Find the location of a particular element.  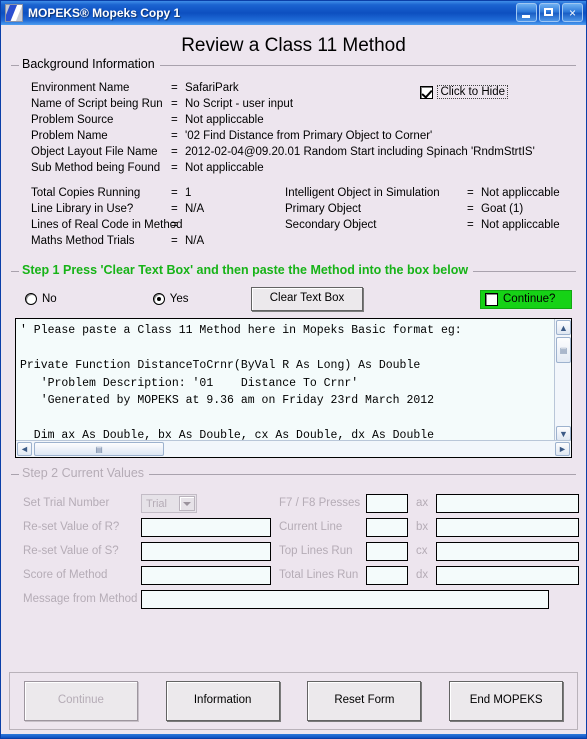

label-score-of-method: Score of Method is located at coordinates (65, 575).